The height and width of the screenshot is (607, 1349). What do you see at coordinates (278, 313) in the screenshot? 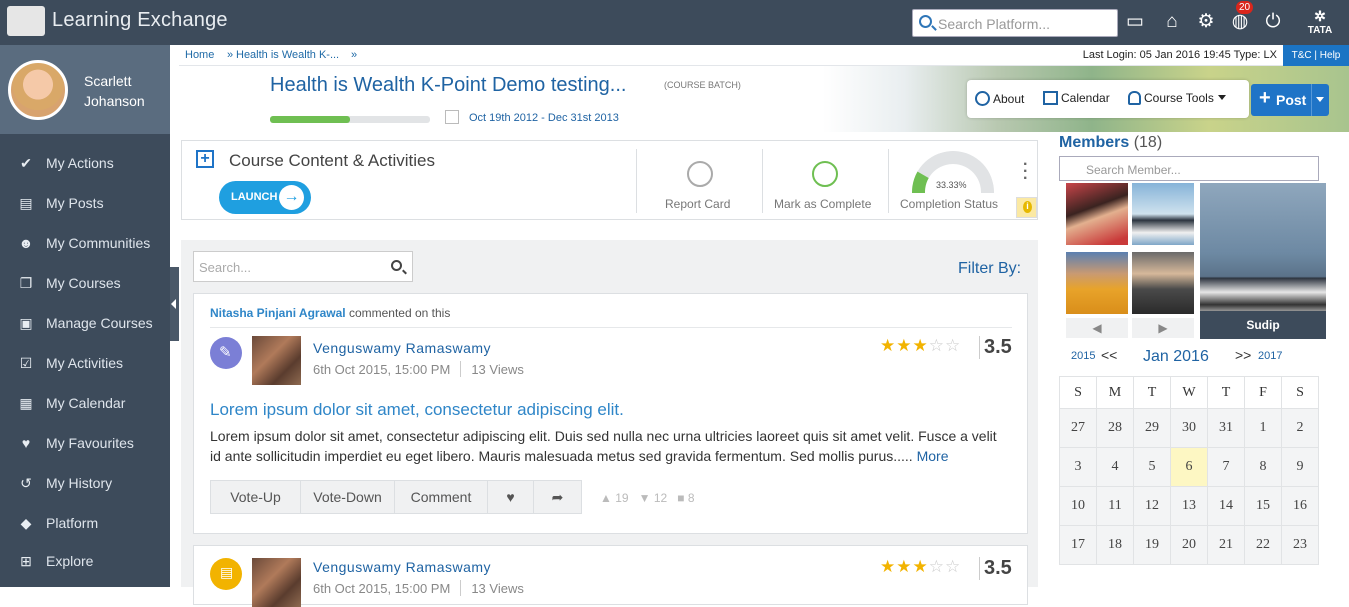
I see `commenter-name: Nitasha Pinjani Agrawal` at bounding box center [278, 313].